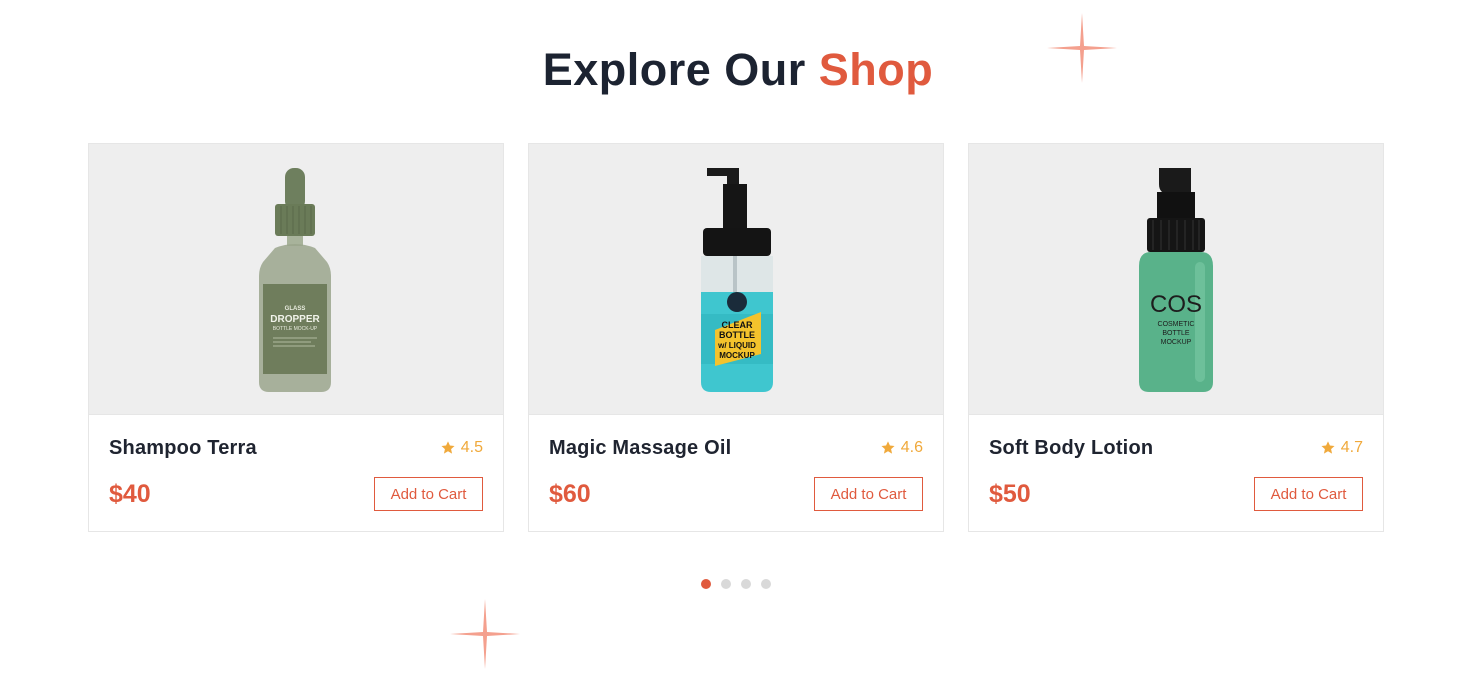 This screenshot has height=678, width=1476. Describe the element at coordinates (1176, 324) in the screenshot. I see `svg-text: COSMETIC` at that location.